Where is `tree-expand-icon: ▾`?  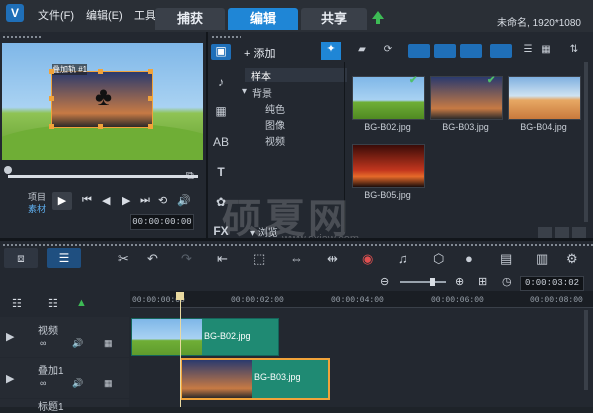
tree-expand-icon: ▾ is located at coordinates (244, 91).